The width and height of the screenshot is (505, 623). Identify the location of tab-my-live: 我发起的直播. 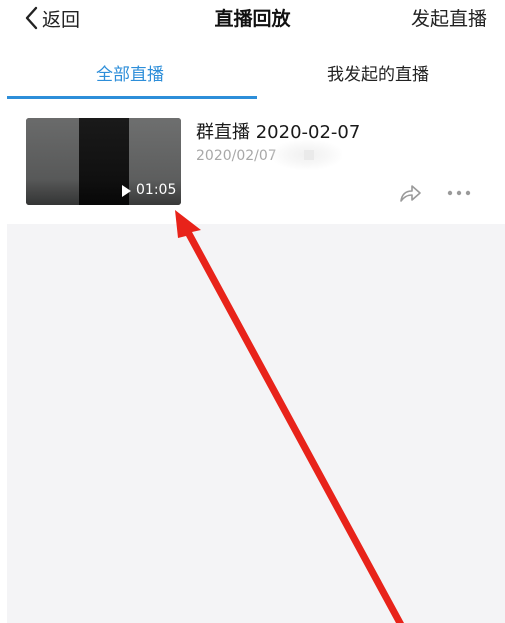
(378, 72).